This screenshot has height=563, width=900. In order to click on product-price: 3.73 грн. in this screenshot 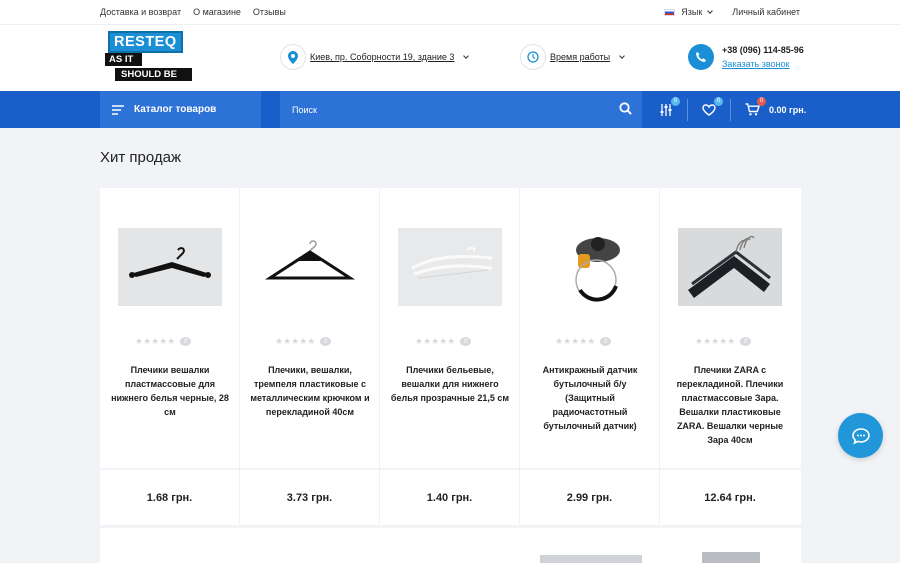, I will do `click(310, 497)`.